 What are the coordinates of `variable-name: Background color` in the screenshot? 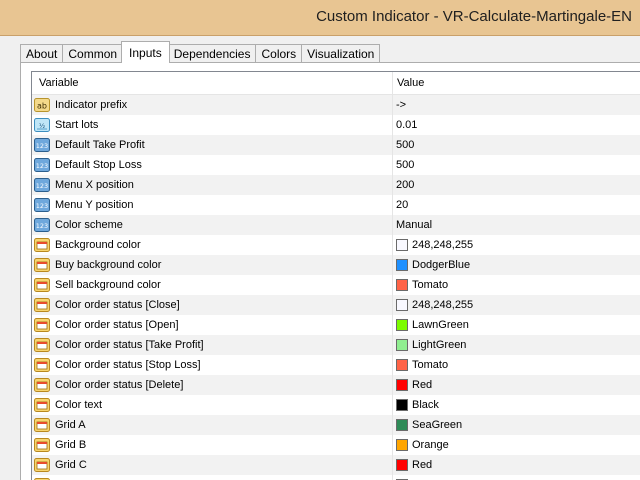 It's located at (98, 245).